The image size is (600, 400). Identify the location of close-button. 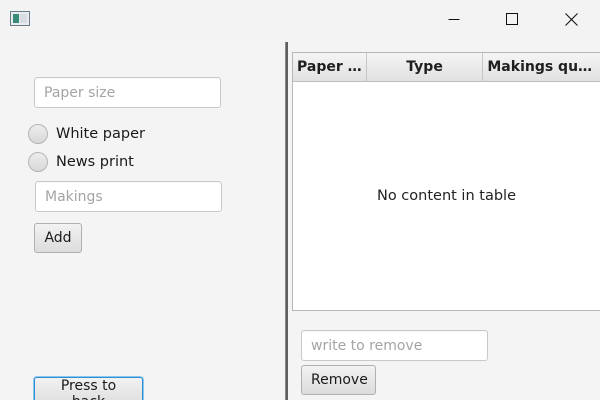
(571, 19).